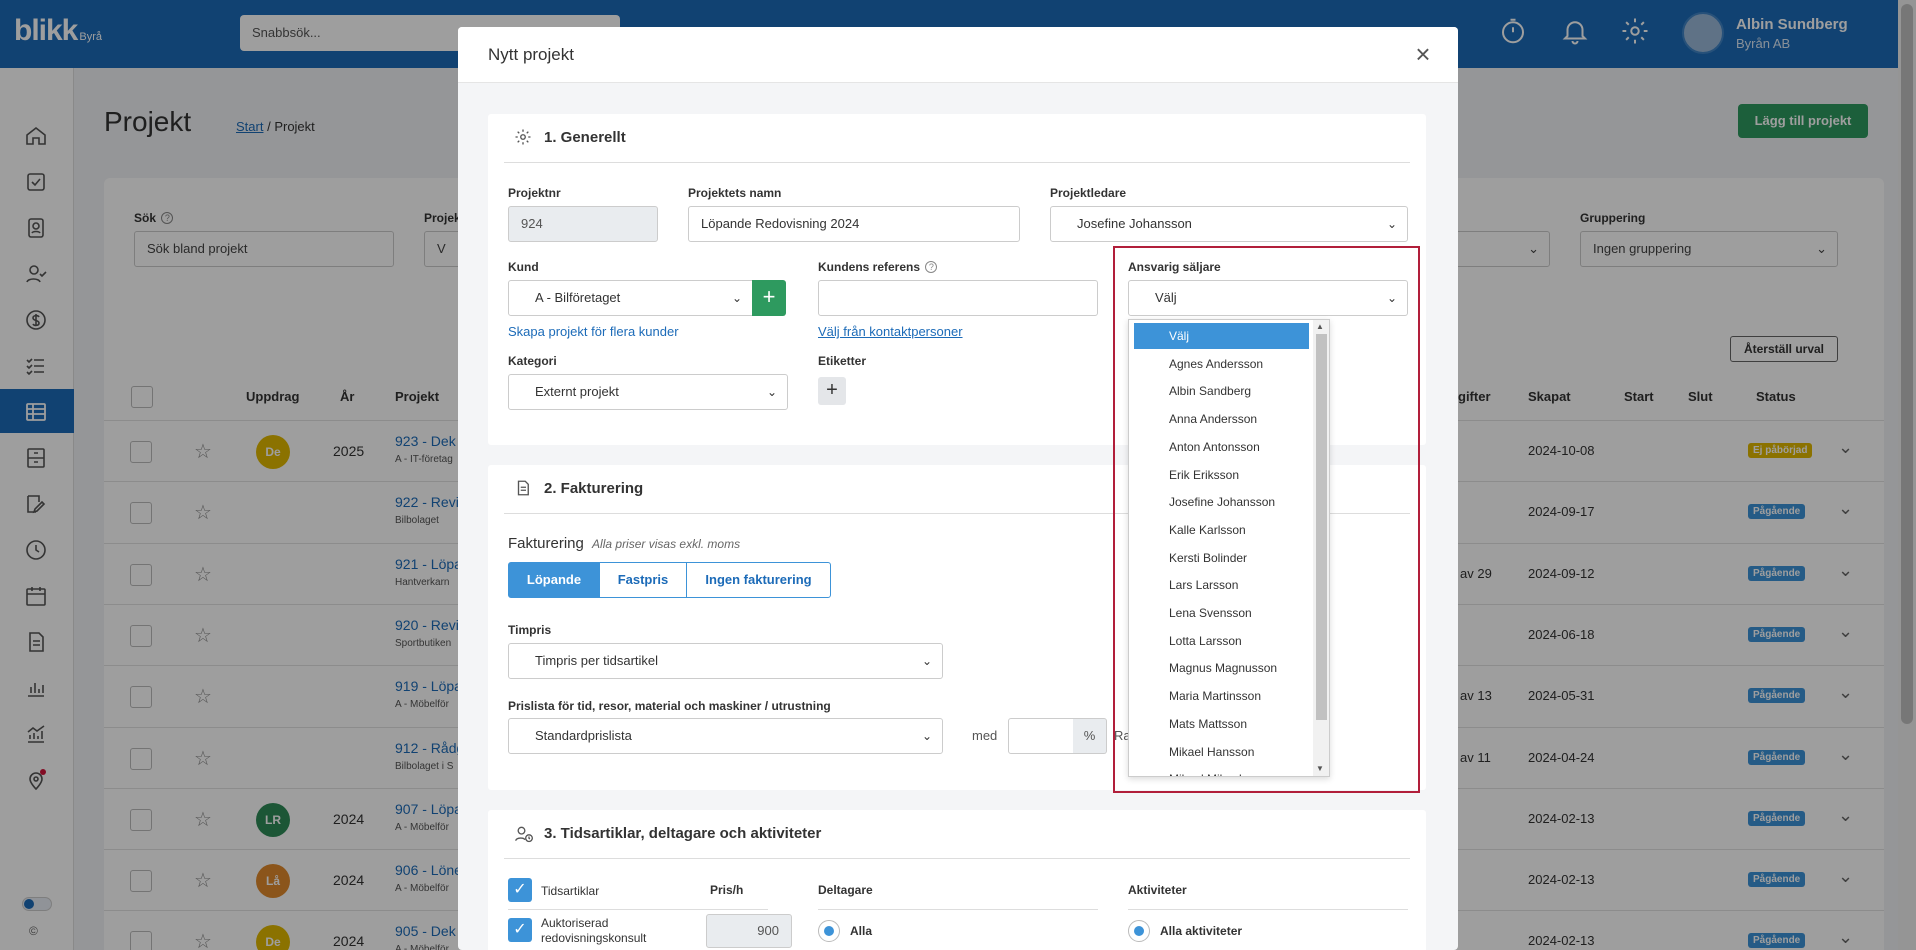 This screenshot has height=950, width=1916. Describe the element at coordinates (1201, 931) in the screenshot. I see `aktiviteter-alla-label: Alla aktiviteter` at that location.